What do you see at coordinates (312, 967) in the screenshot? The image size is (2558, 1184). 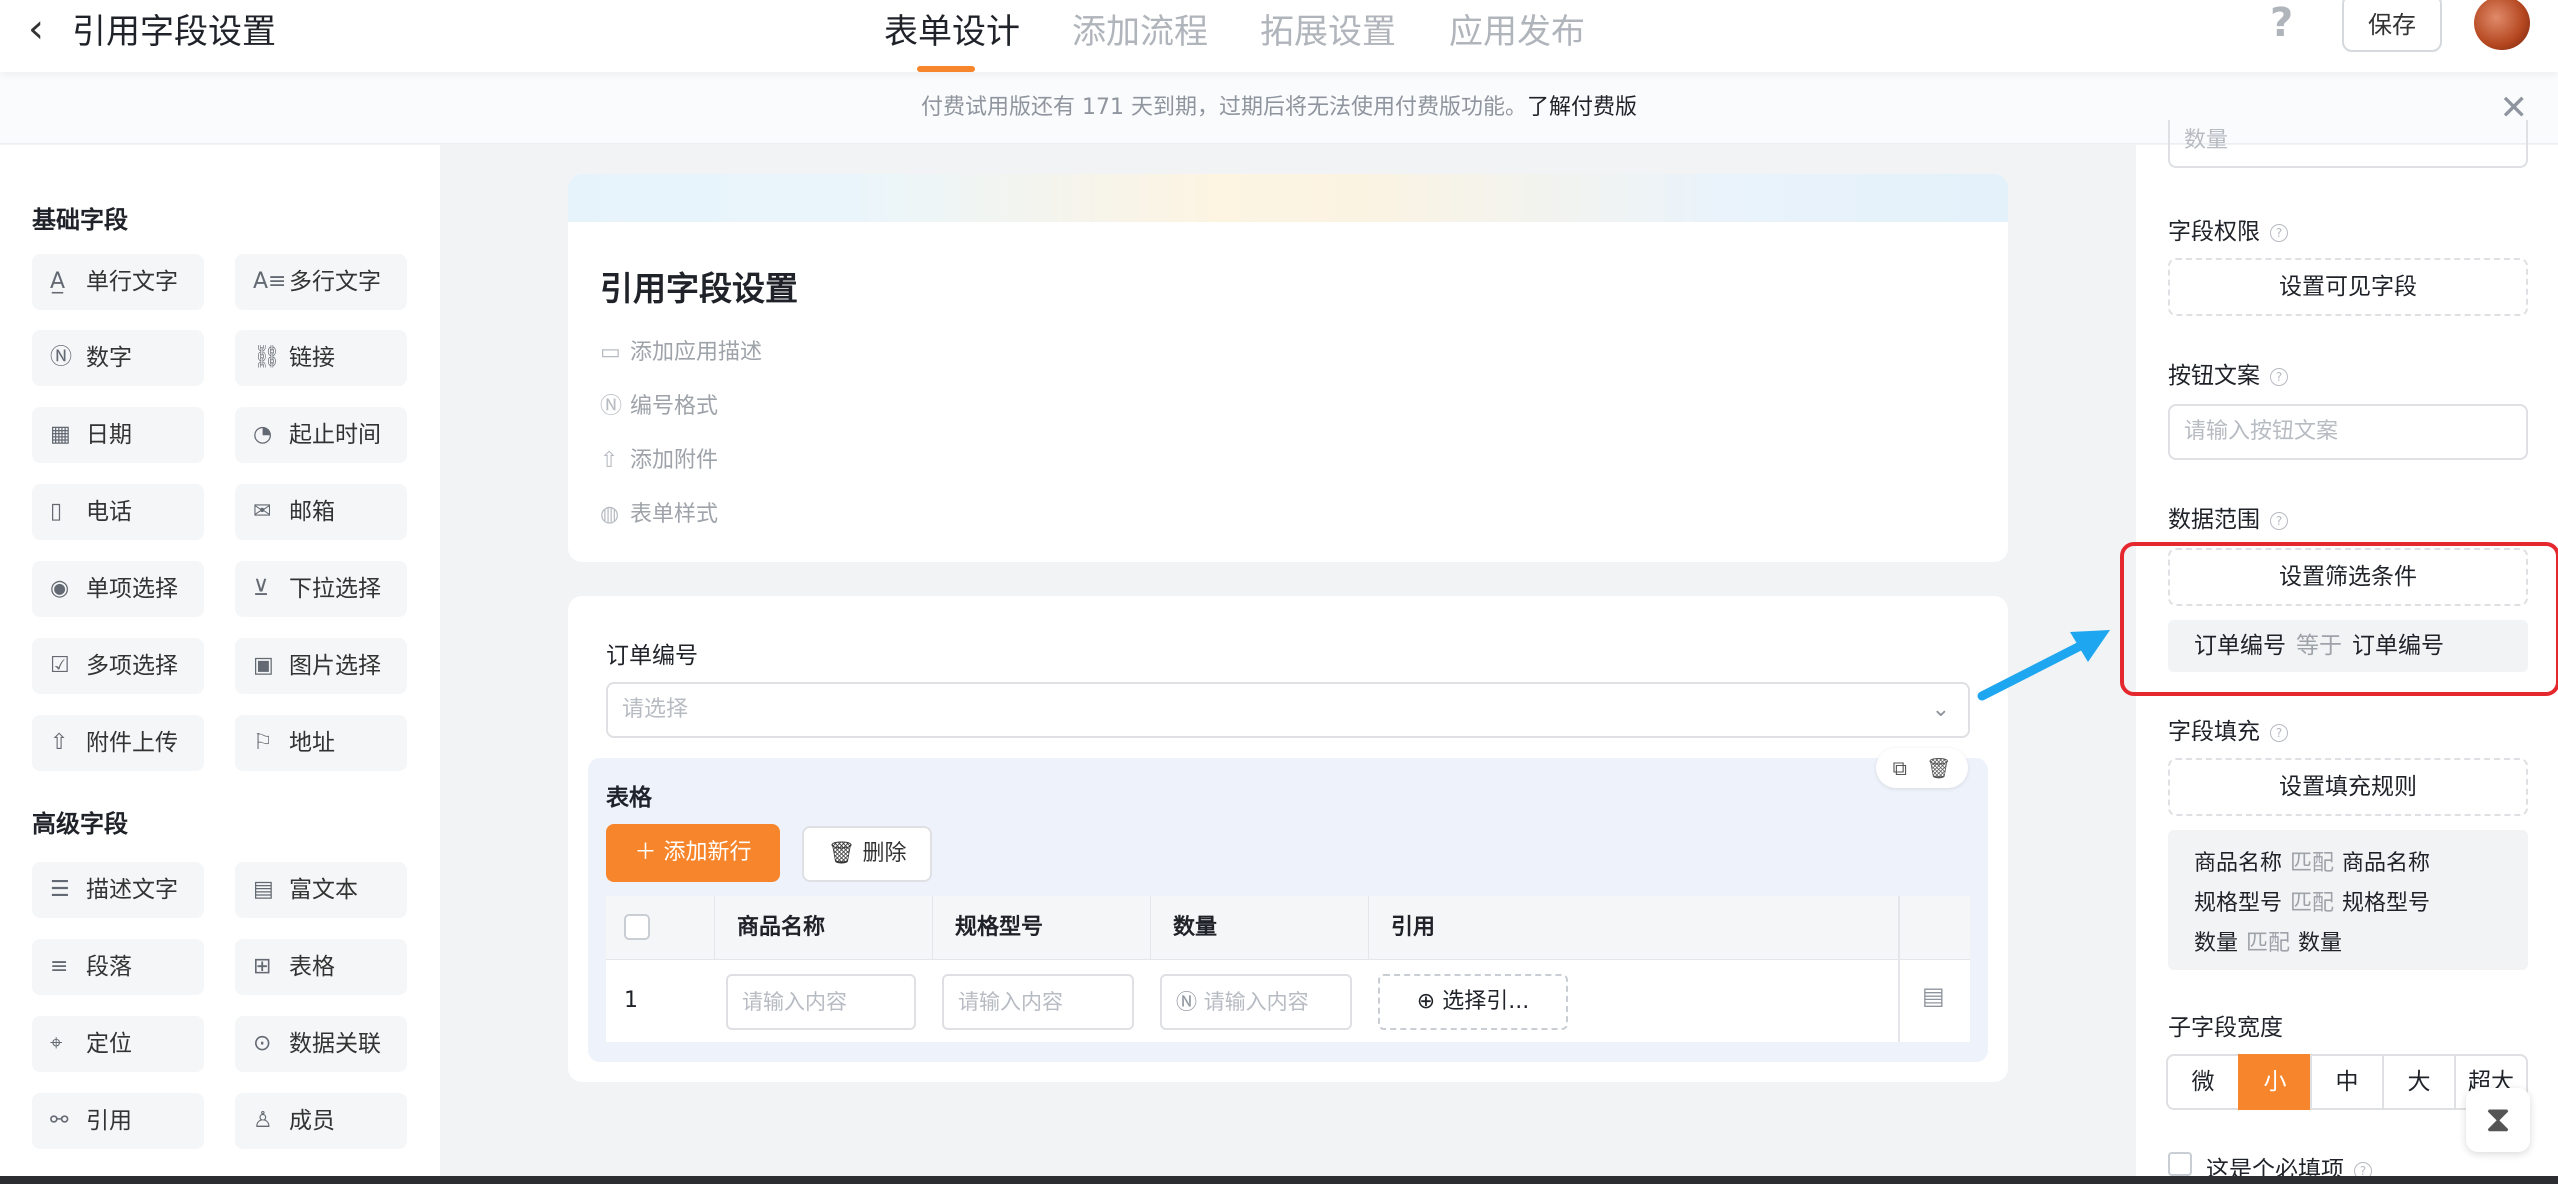 I see `field-label: 表格` at bounding box center [312, 967].